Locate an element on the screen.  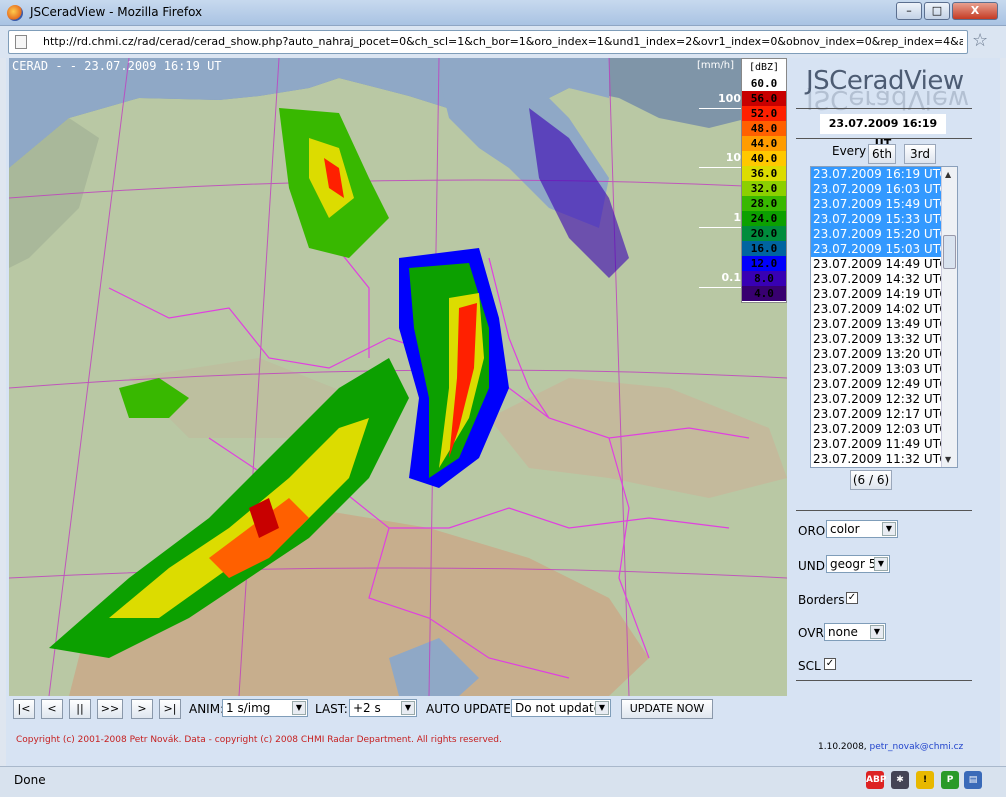
play-button: >> is located at coordinates (110, 709).